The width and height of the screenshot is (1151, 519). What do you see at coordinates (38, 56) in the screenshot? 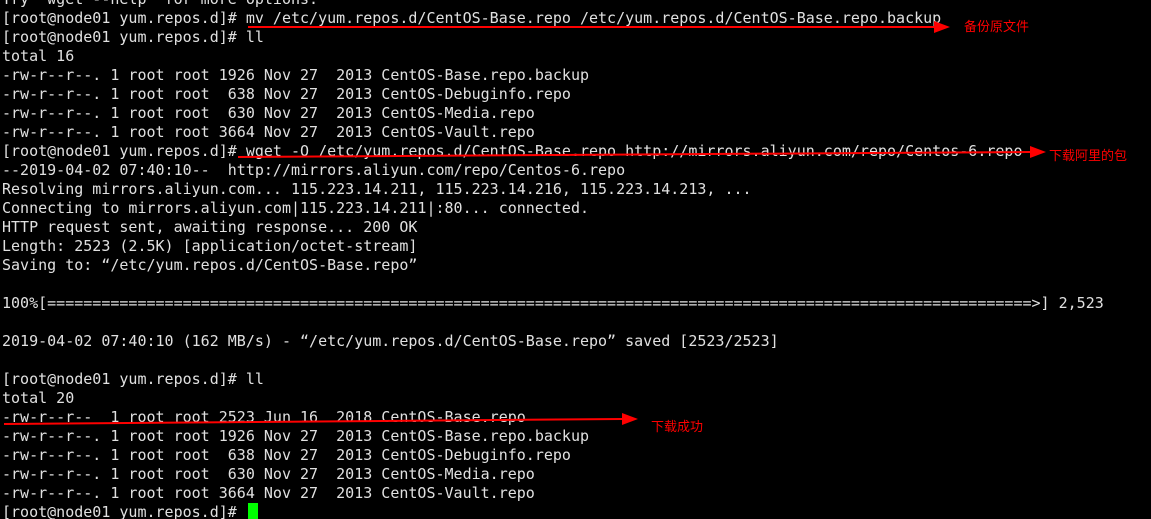
I see `terminal-line-total: total 16` at bounding box center [38, 56].